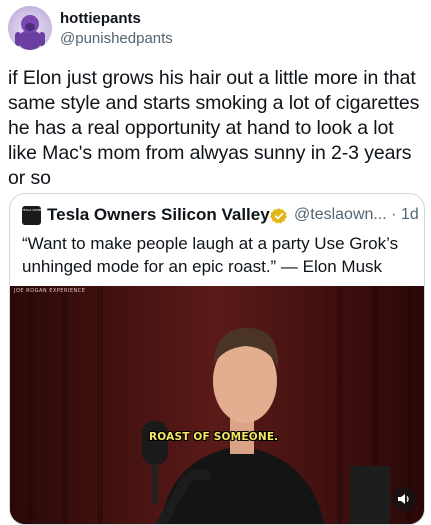 This screenshot has width=431, height=525. Describe the element at coordinates (116, 38) in the screenshot. I see `user-handle: @punishedpants` at that location.